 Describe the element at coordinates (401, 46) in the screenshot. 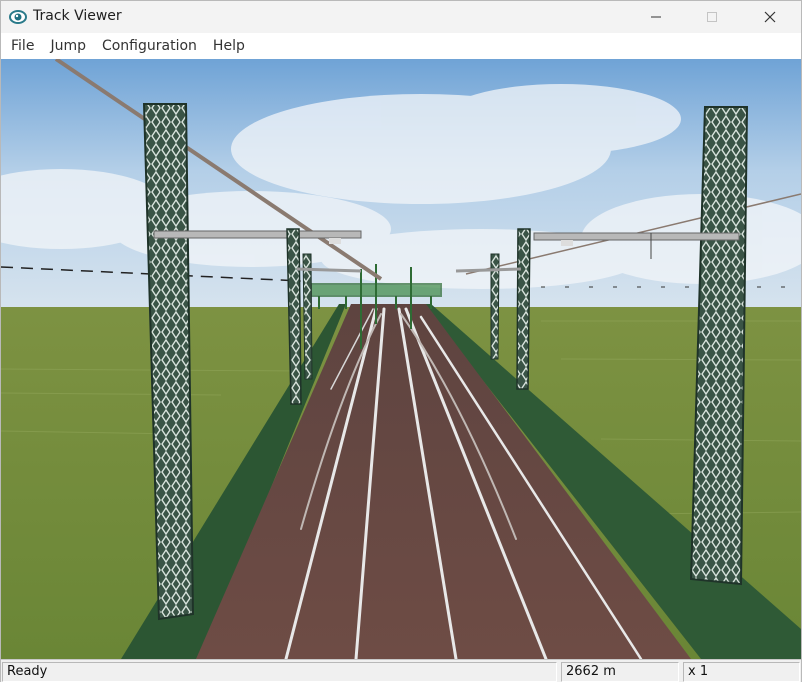

I see `menu-bar: File Jump Configuration Help` at that location.